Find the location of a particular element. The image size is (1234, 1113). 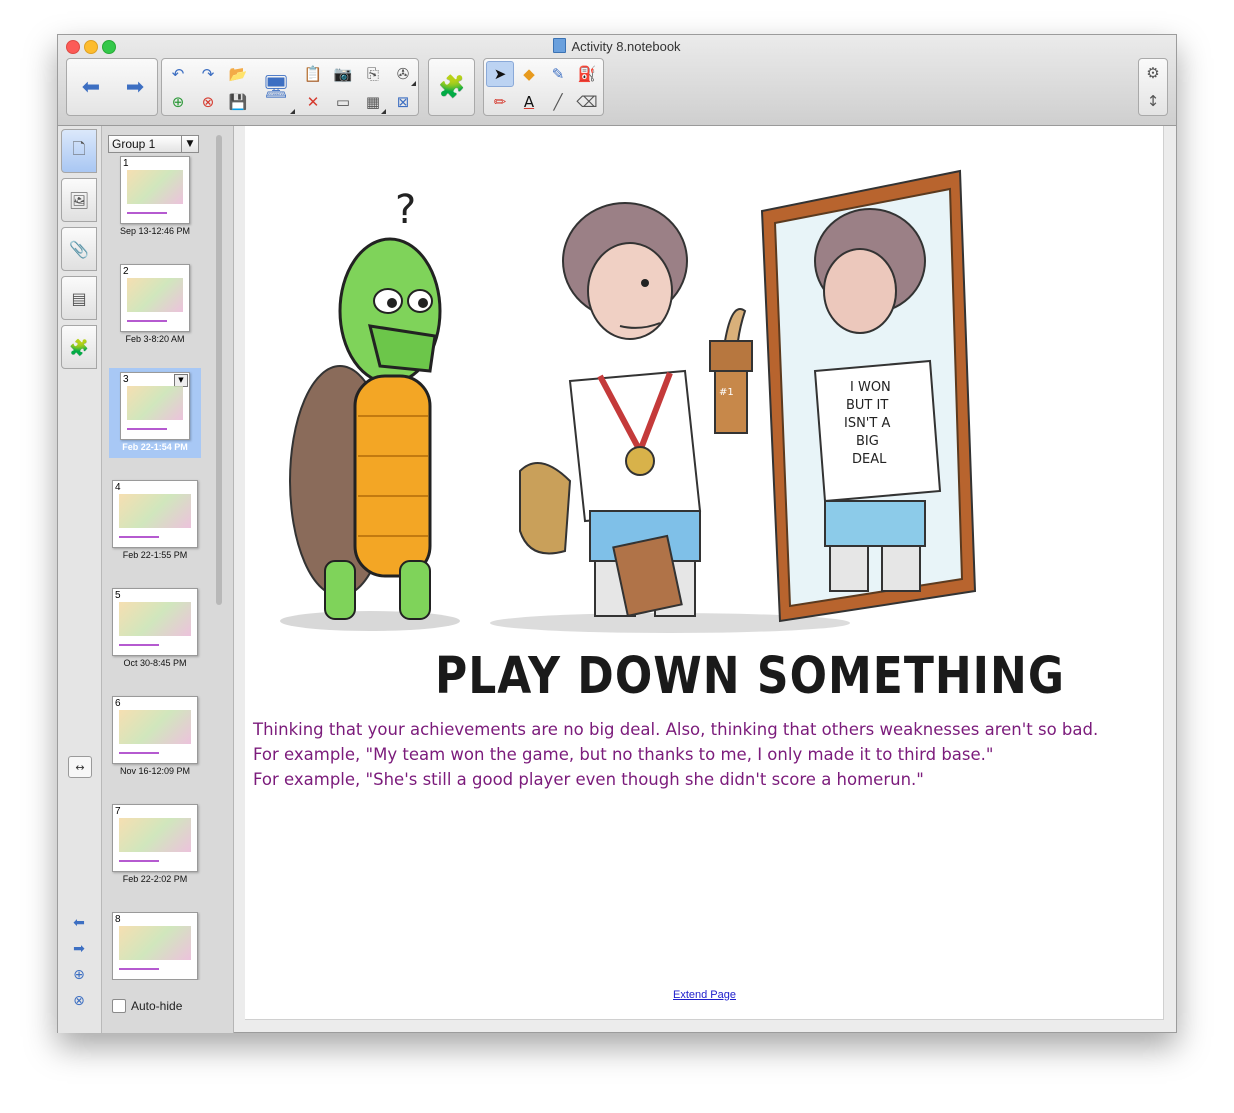

page-number: 8 is located at coordinates (118, 919).